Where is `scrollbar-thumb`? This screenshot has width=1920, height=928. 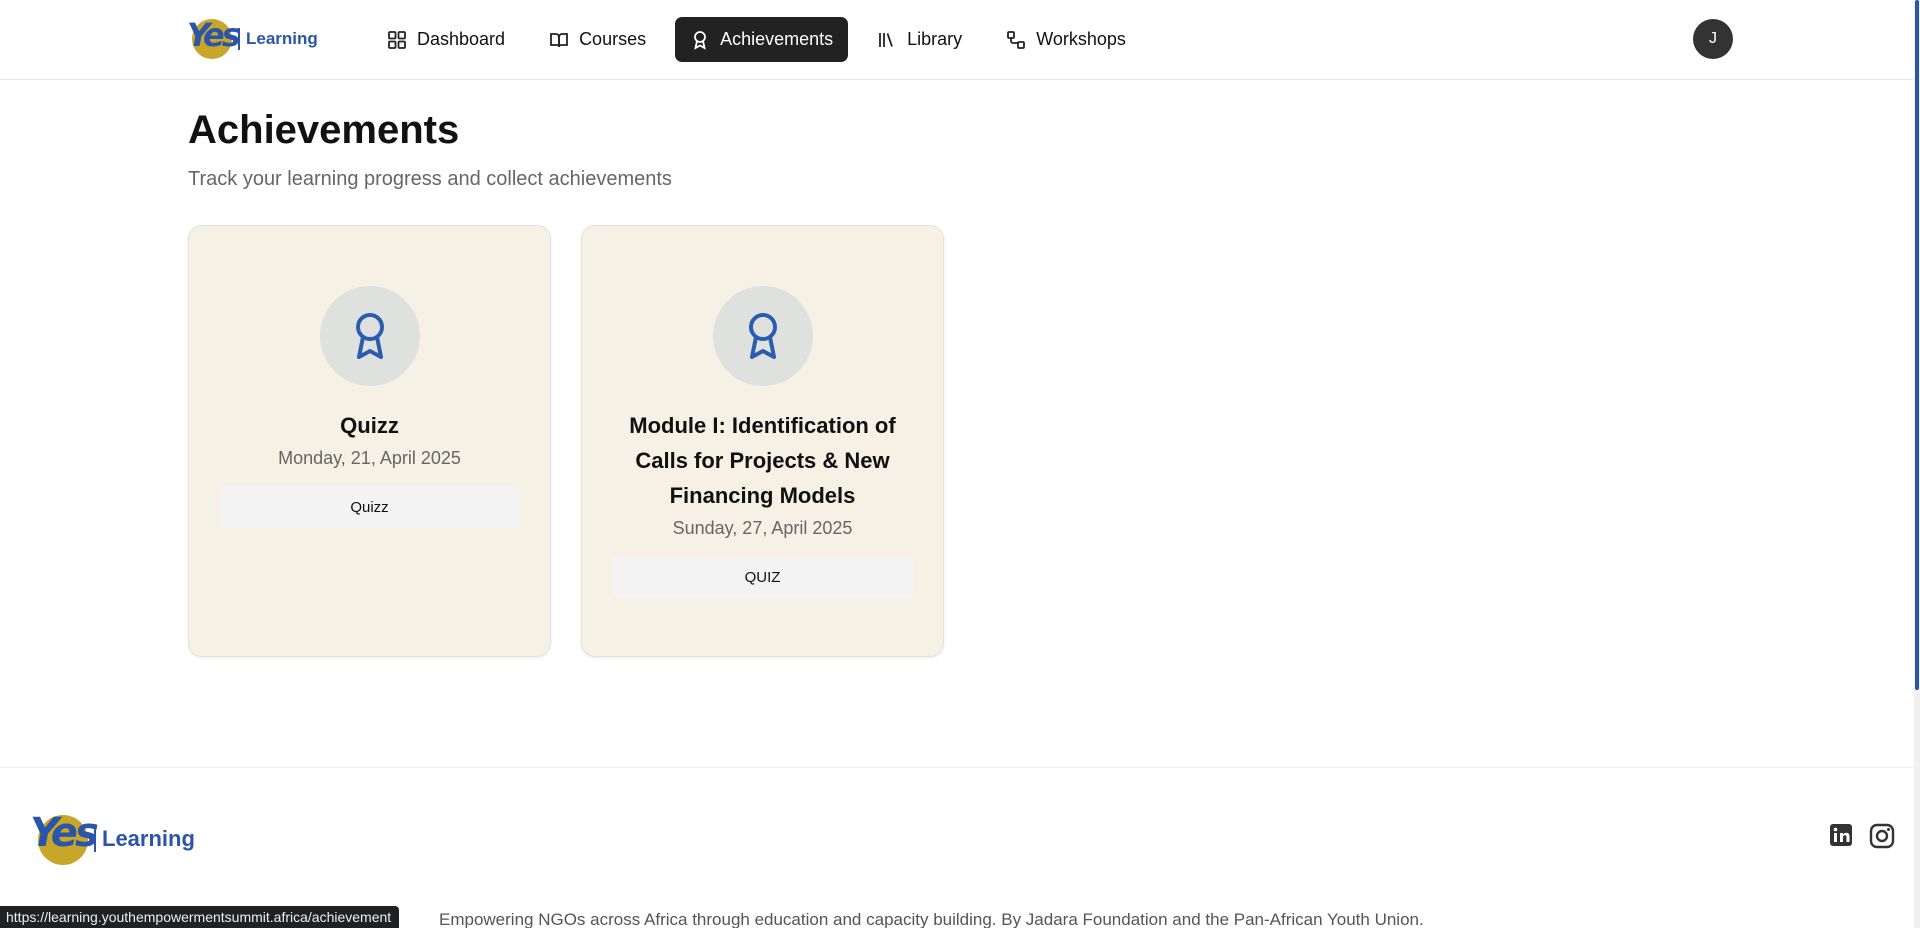
scrollbar-thumb is located at coordinates (1917, 345).